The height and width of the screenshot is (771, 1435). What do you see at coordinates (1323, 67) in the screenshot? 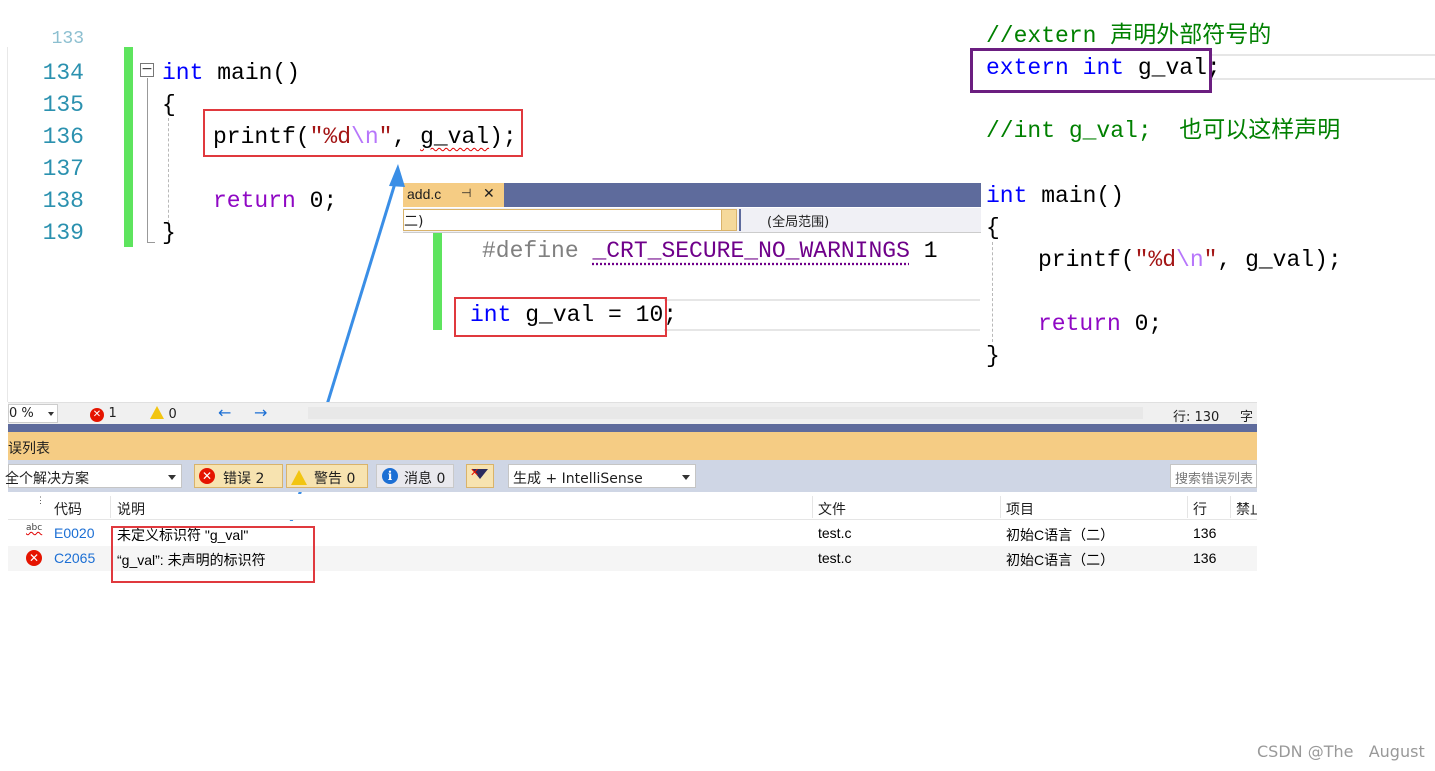
I see `current-line-highlight` at bounding box center [1323, 67].